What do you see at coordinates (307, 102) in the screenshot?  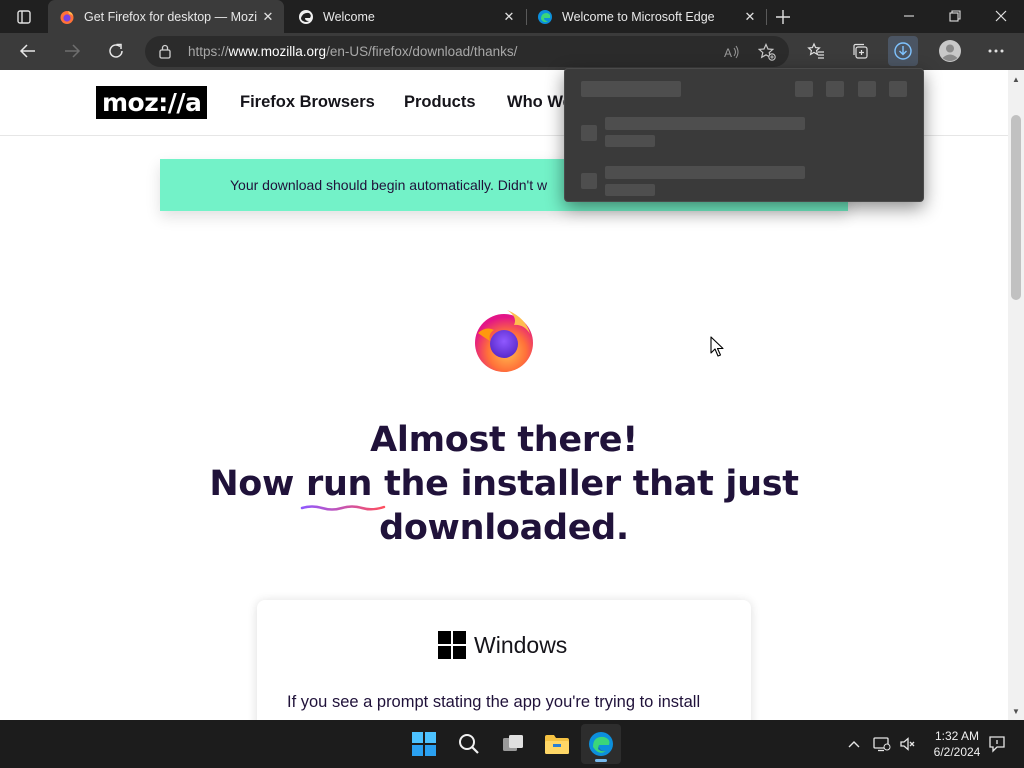 I see `nav-firefox-browsers: Firefox Browsers` at bounding box center [307, 102].